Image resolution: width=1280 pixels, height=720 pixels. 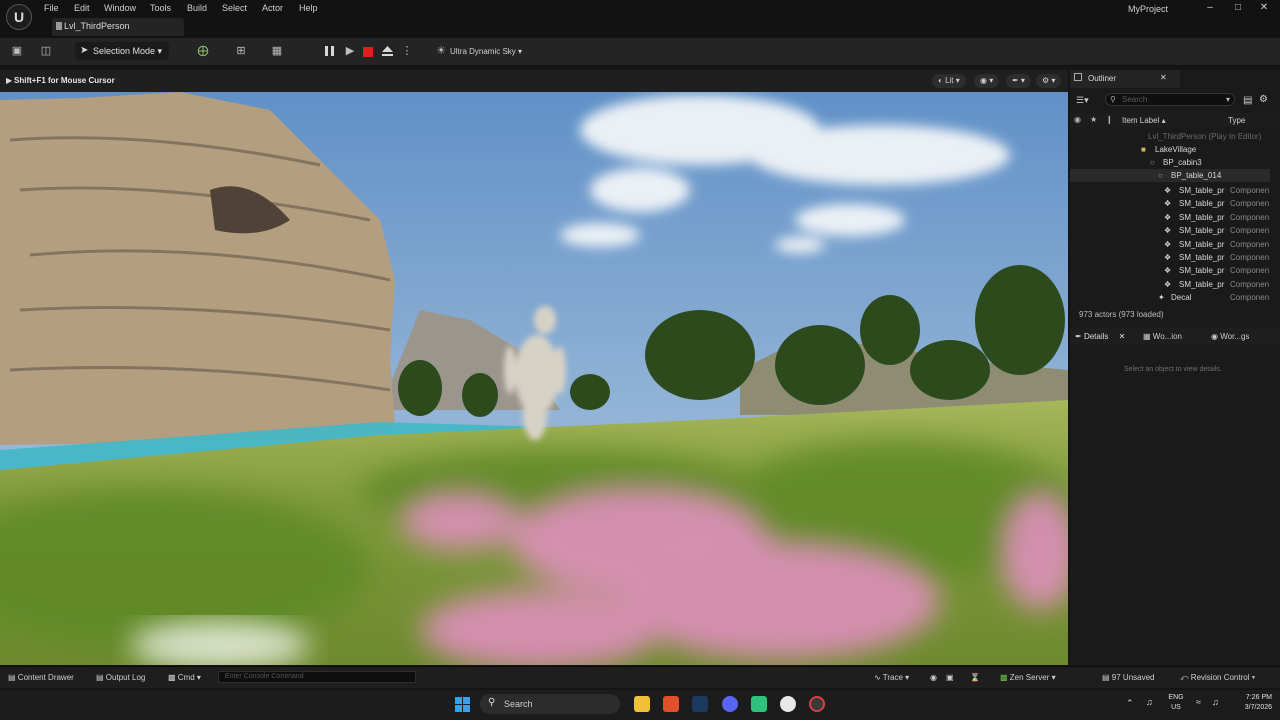 What do you see at coordinates (1182, 162) in the screenshot?
I see `tree-row-label: BP_cabin3` at bounding box center [1182, 162].